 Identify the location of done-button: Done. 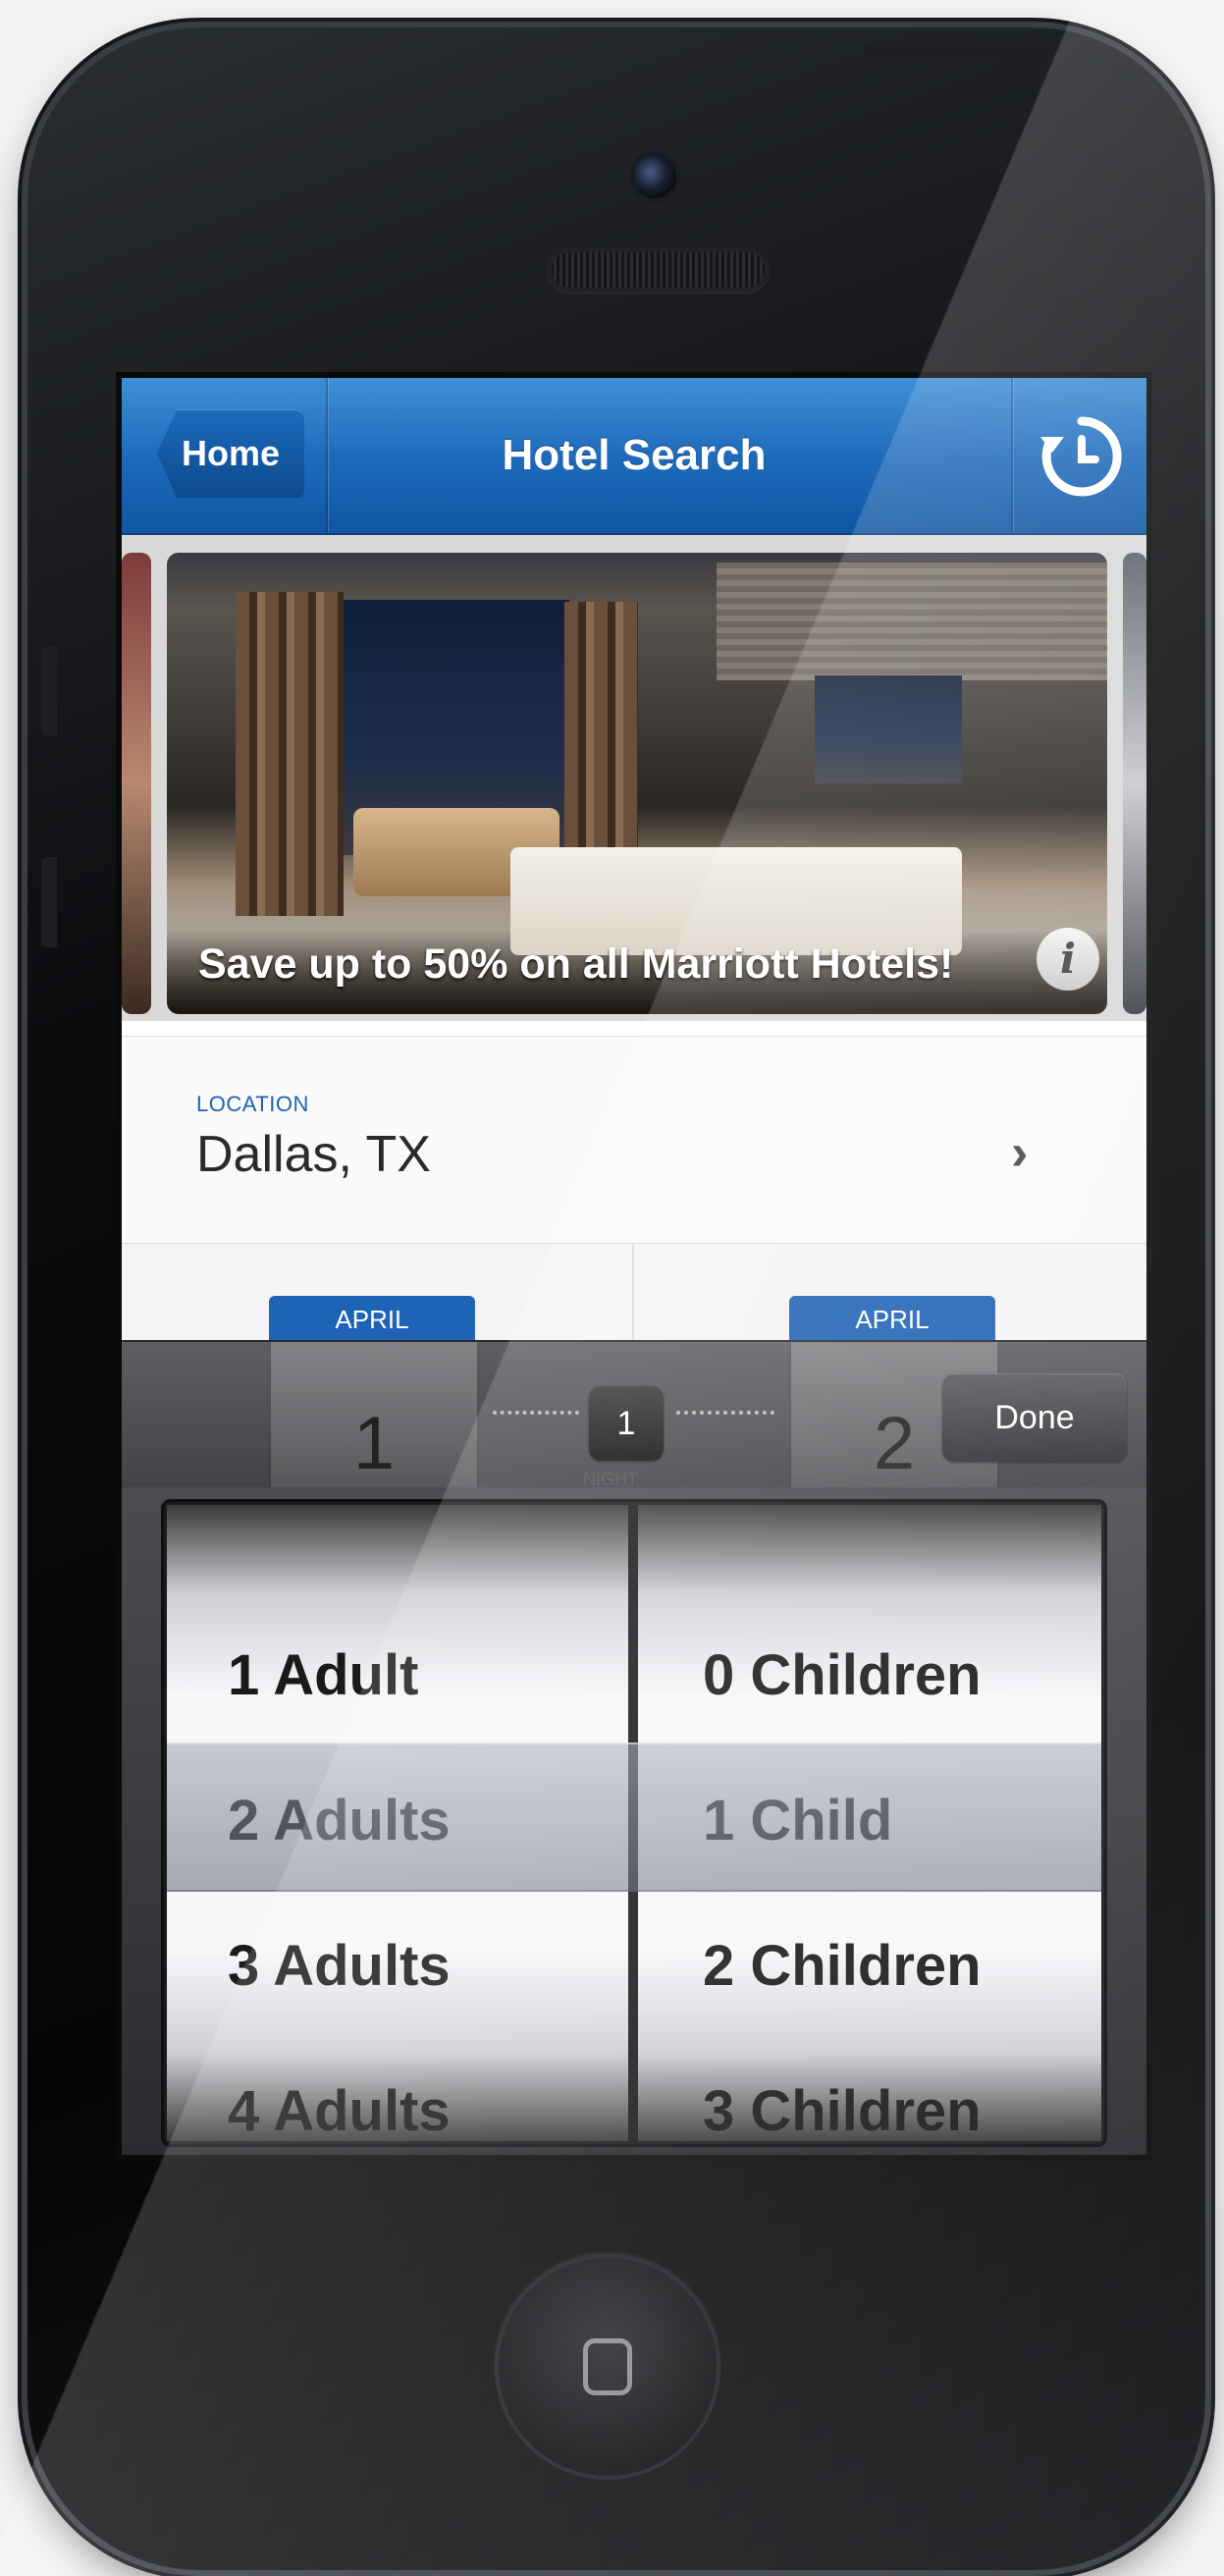
(1034, 1417).